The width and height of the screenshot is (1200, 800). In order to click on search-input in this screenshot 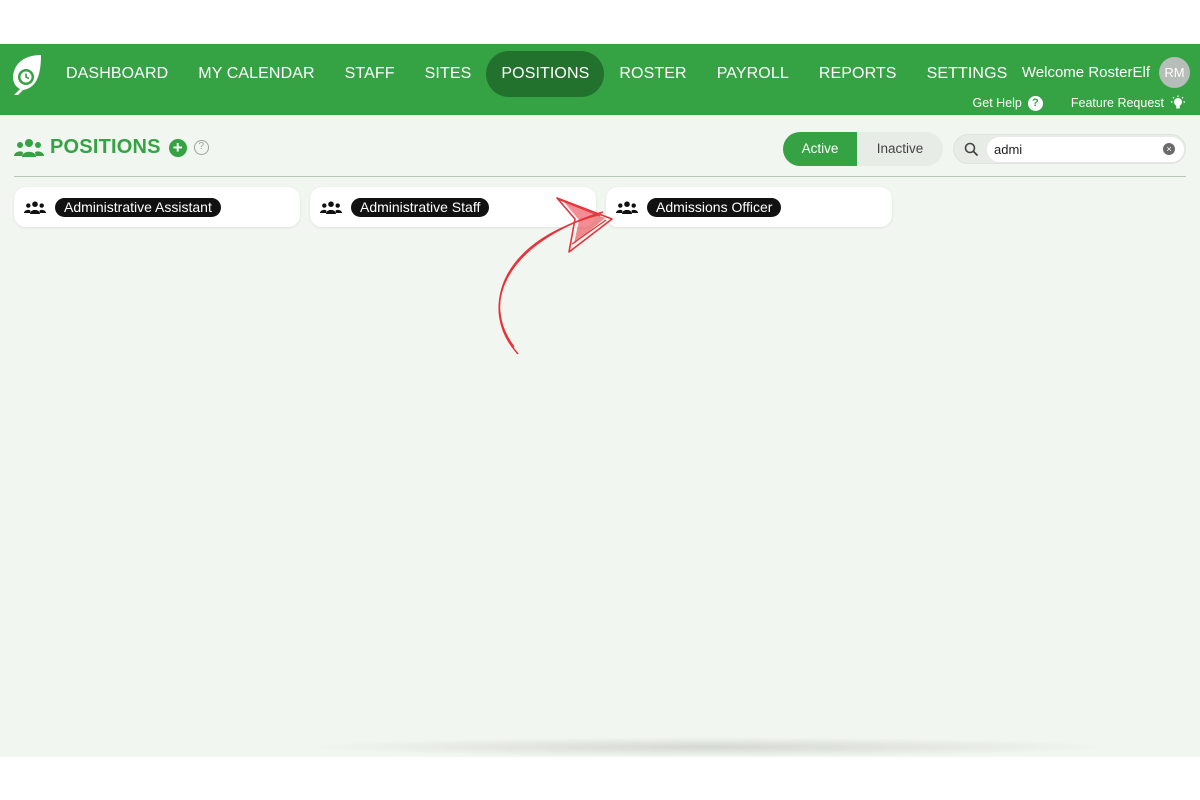, I will do `click(1085, 149)`.